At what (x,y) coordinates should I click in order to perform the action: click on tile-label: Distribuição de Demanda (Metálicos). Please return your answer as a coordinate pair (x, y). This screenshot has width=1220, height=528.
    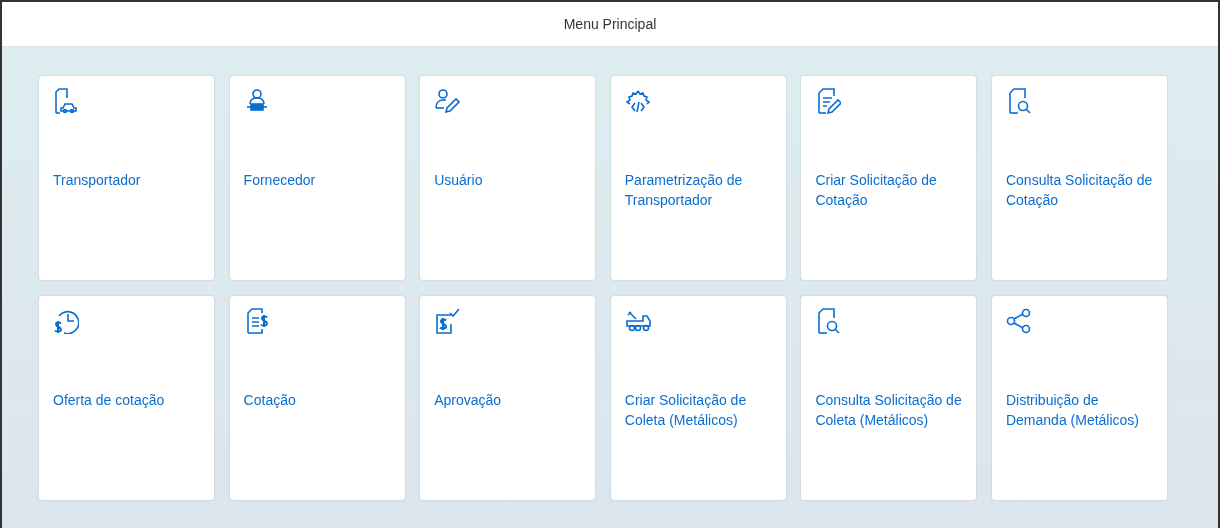
    Looking at the image, I should click on (1073, 410).